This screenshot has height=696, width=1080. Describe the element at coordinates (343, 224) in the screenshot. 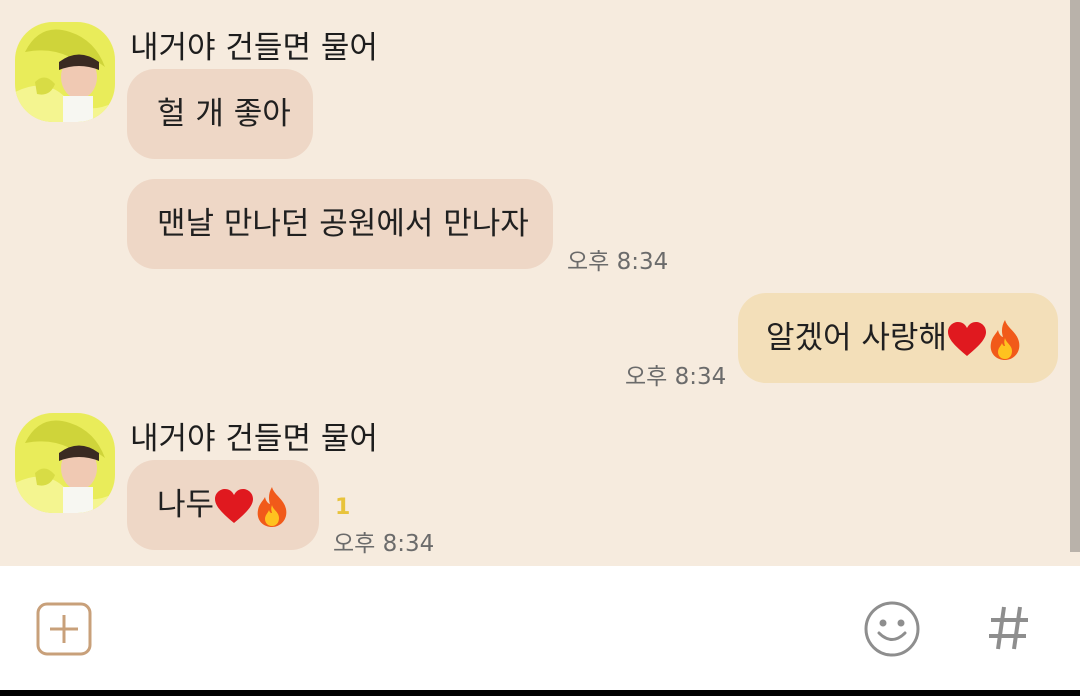

I see `message-text: 맨날 만나던 공원에서 만나자` at that location.